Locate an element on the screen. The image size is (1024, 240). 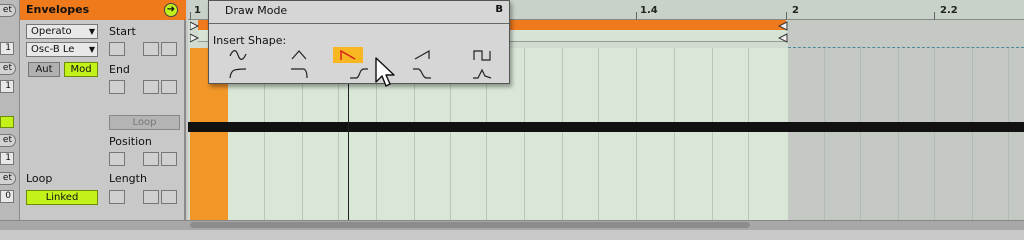
adsr-shape-icon is located at coordinates (482, 73).